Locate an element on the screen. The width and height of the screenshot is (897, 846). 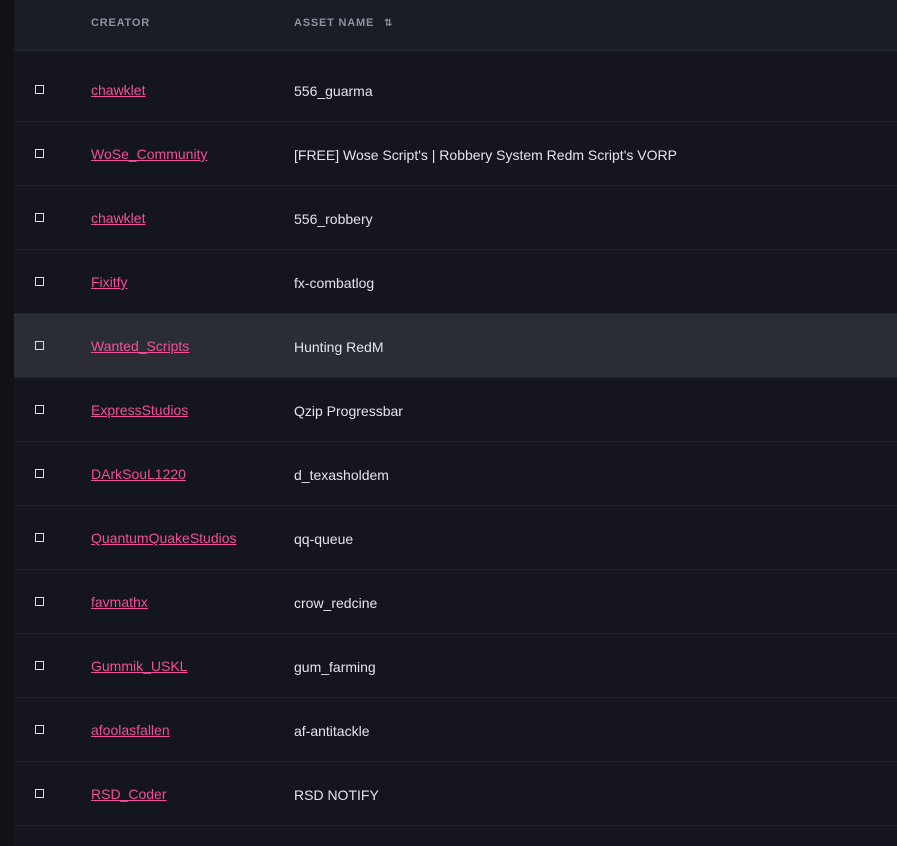
asset-name: gum_farming is located at coordinates (335, 667).